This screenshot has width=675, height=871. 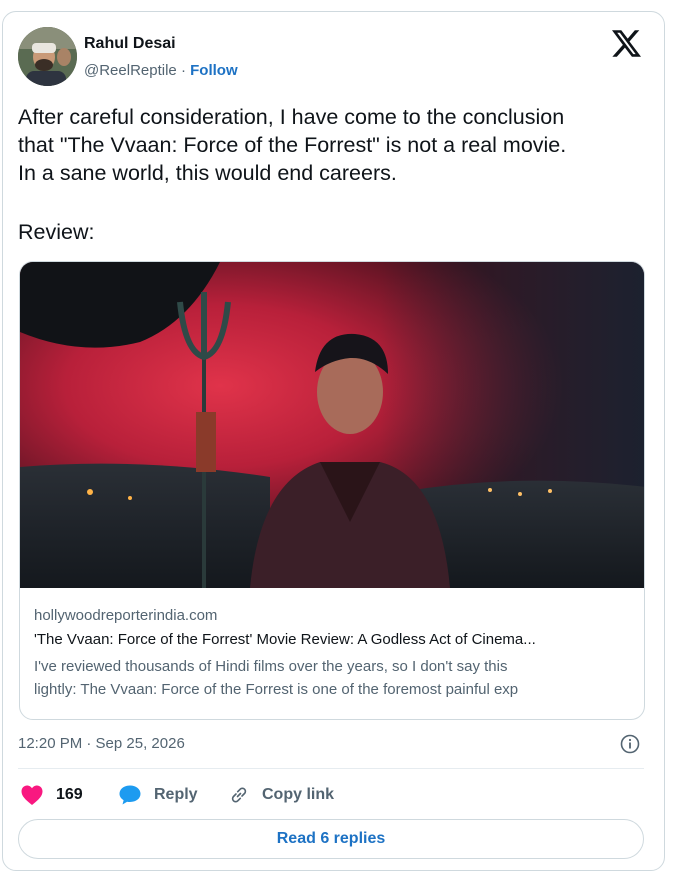 What do you see at coordinates (32, 795) in the screenshot?
I see `heart-icon` at bounding box center [32, 795].